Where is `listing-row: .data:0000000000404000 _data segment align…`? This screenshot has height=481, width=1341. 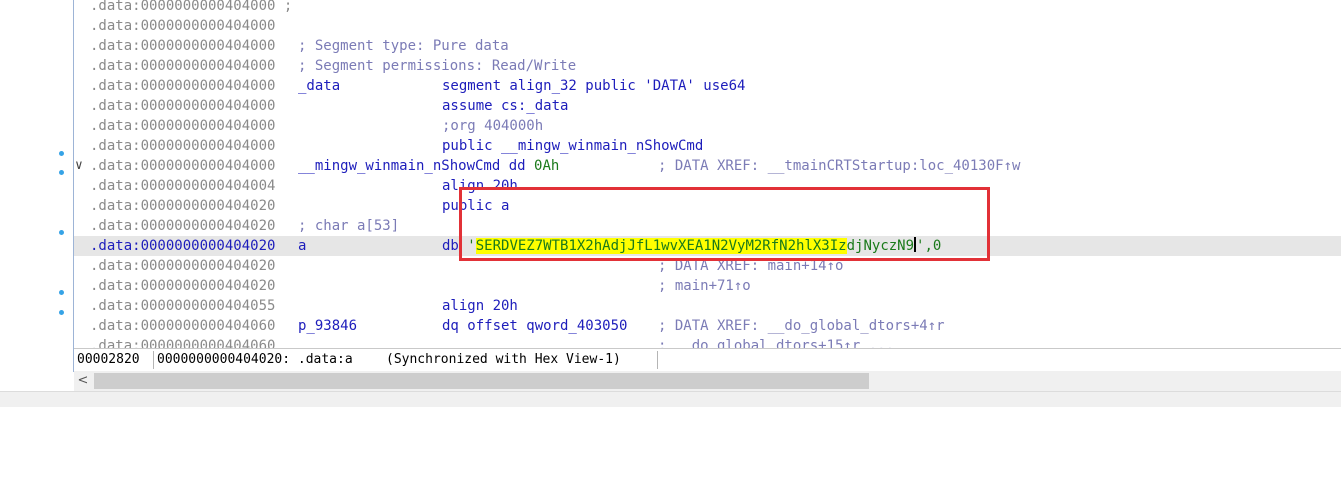
listing-row: .data:0000000000404000 _data segment align… is located at coordinates (707, 86).